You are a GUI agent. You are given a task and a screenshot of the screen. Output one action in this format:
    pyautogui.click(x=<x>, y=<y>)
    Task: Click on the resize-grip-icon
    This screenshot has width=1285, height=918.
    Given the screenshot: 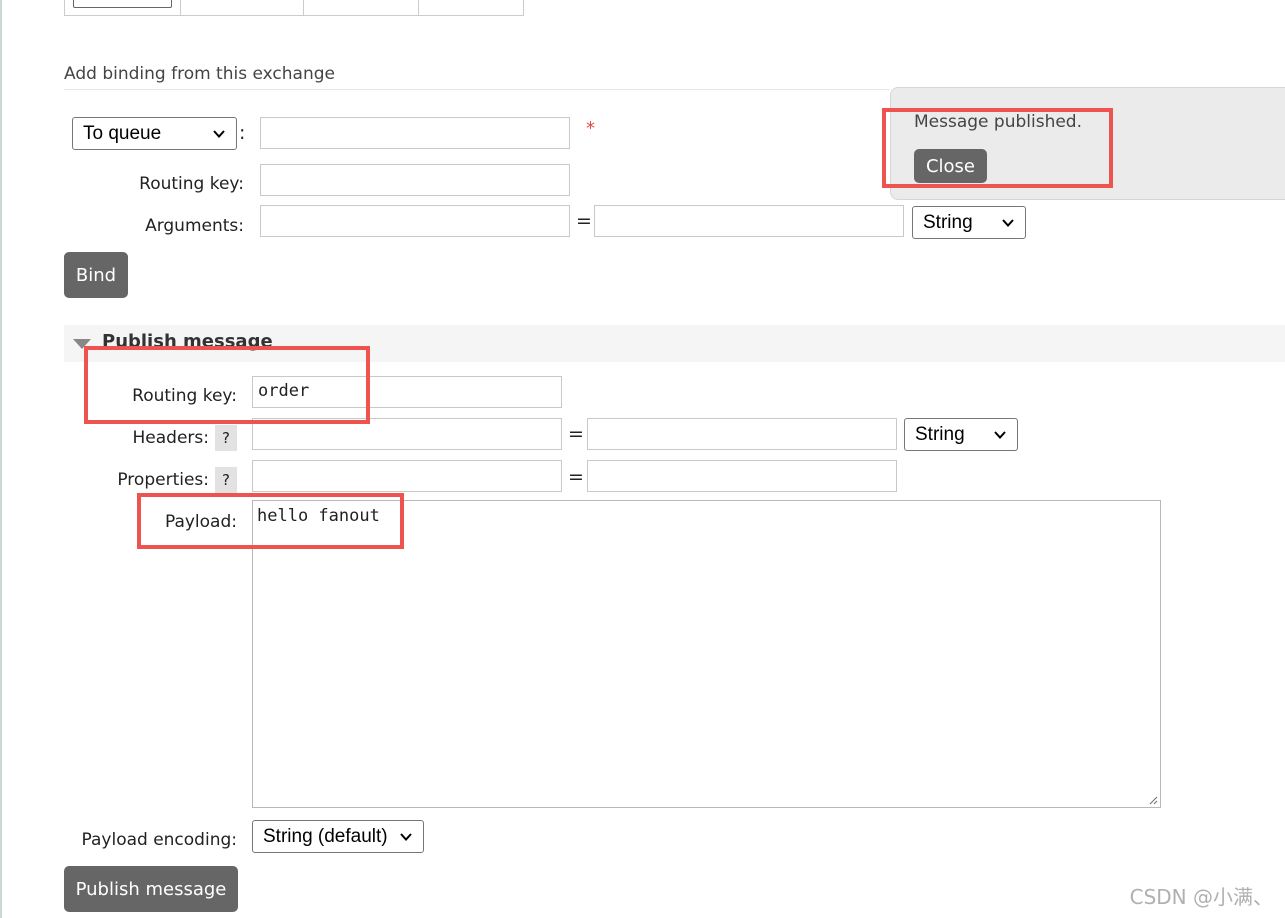 What is the action you would take?
    pyautogui.click(x=1152, y=799)
    